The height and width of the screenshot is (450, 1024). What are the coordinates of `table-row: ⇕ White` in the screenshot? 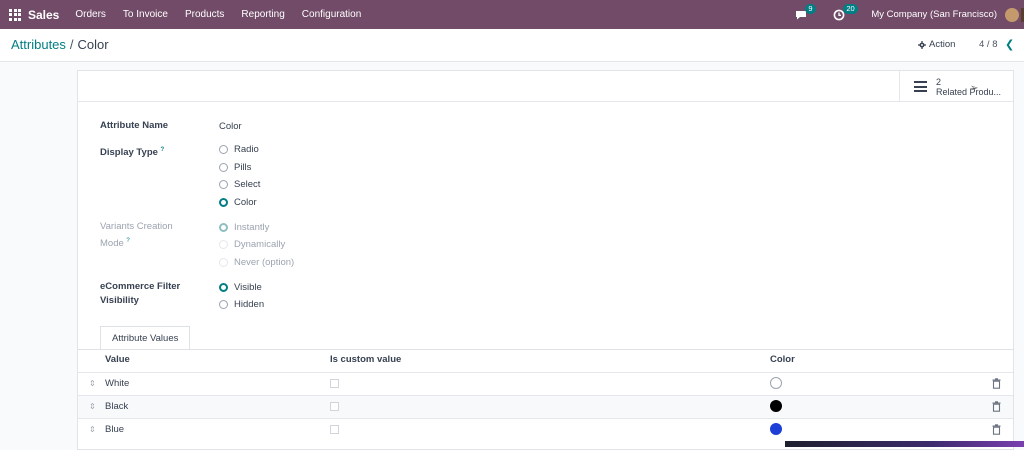 It's located at (545, 383).